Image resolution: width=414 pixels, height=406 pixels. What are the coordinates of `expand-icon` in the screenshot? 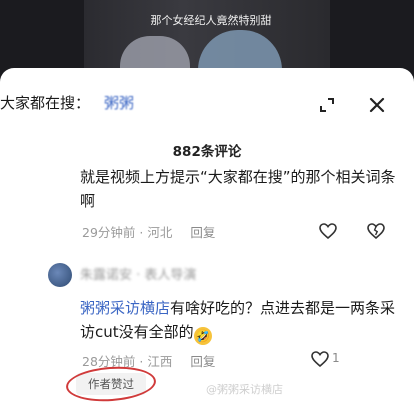 It's located at (327, 105).